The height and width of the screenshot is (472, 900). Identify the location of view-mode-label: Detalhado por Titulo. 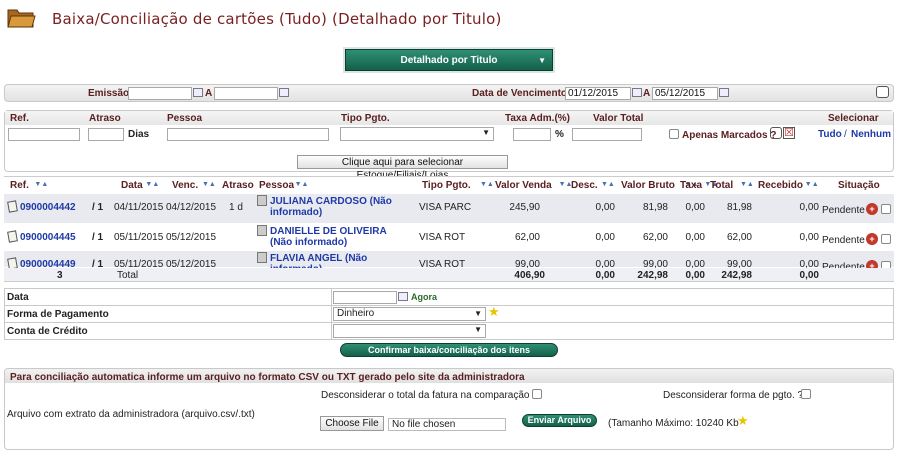
(449, 60).